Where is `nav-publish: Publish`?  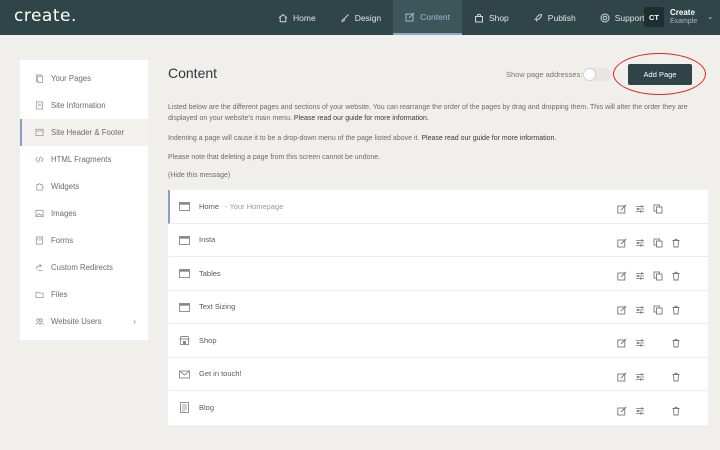
nav-publish: Publish is located at coordinates (554, 17).